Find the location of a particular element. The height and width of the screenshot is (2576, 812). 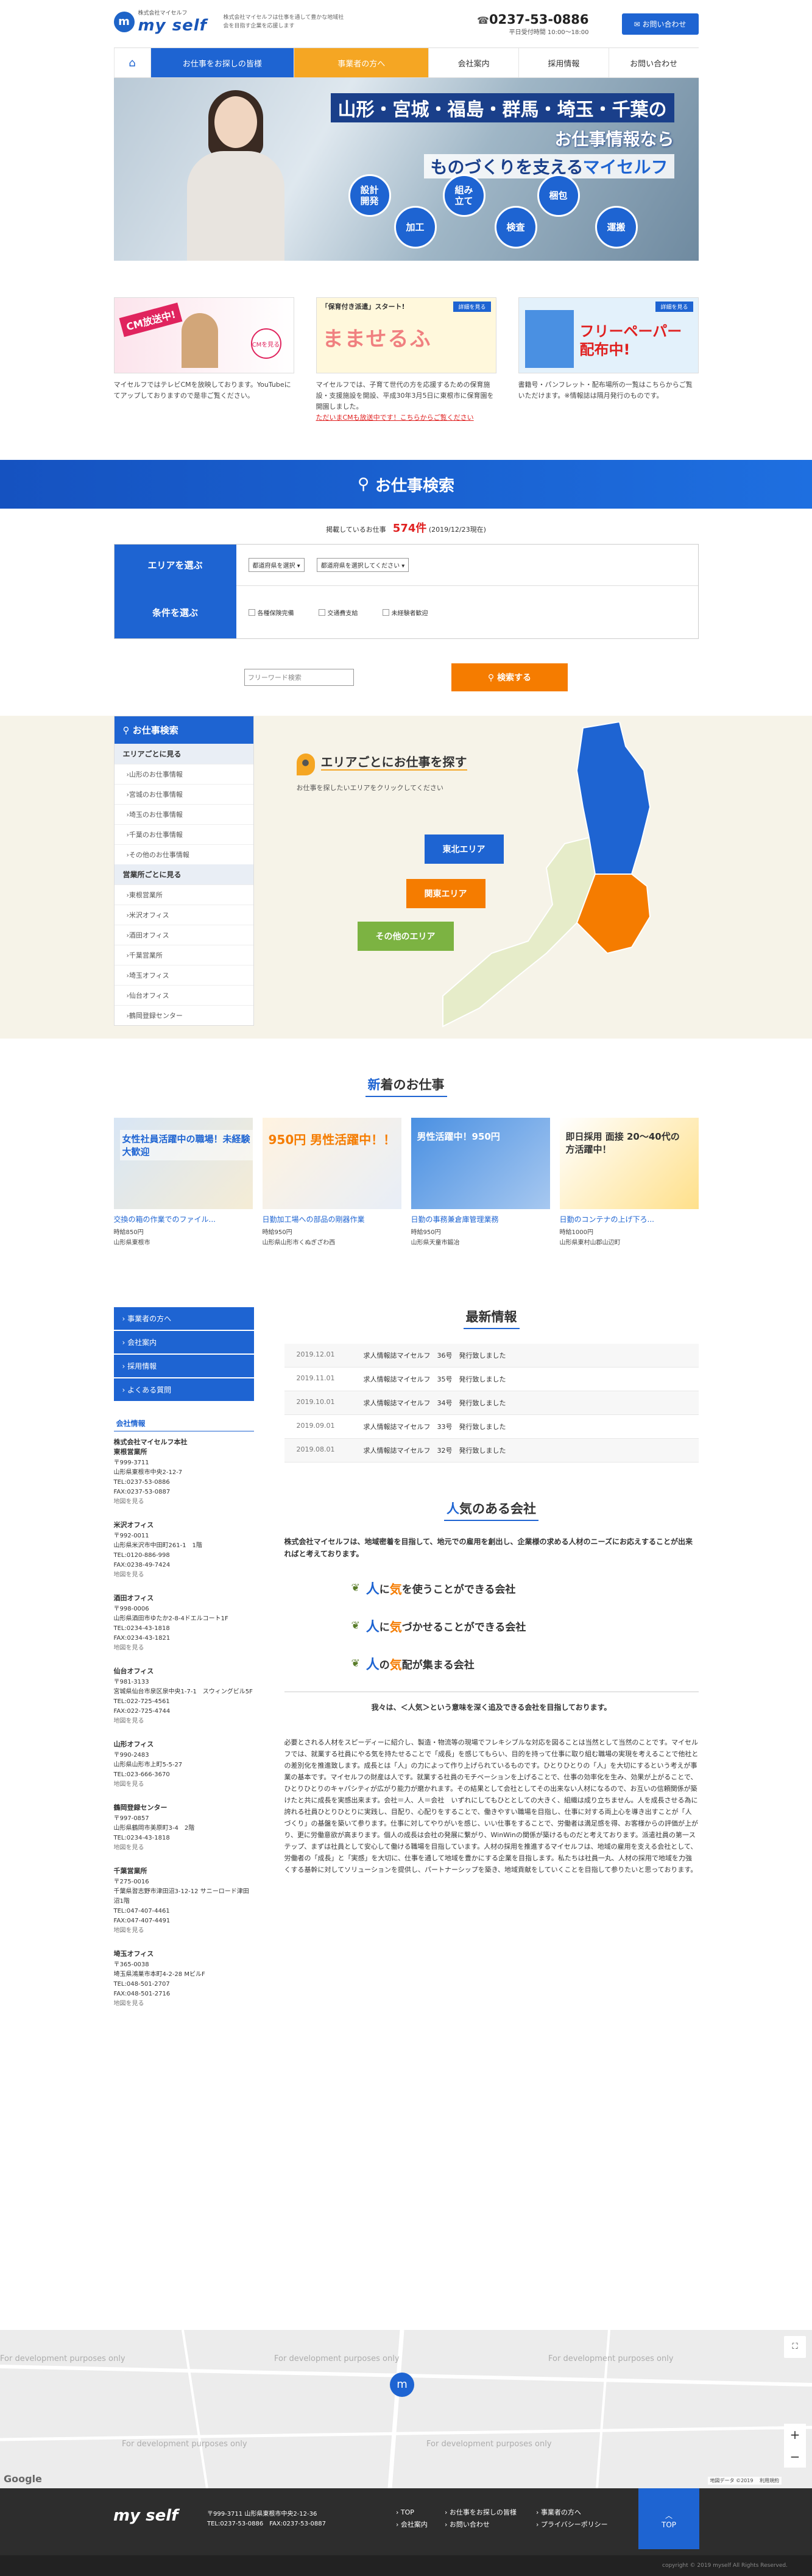

office-line: 山形県山形市上町5-5-27 is located at coordinates (148, 1765).